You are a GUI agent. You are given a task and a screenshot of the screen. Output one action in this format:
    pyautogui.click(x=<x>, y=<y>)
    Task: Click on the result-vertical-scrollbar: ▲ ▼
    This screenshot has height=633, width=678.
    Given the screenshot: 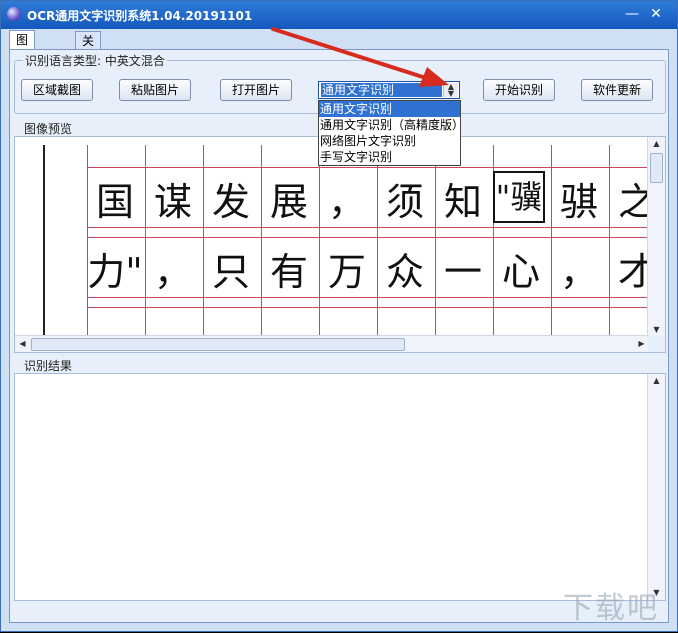 What is the action you would take?
    pyautogui.click(x=656, y=487)
    